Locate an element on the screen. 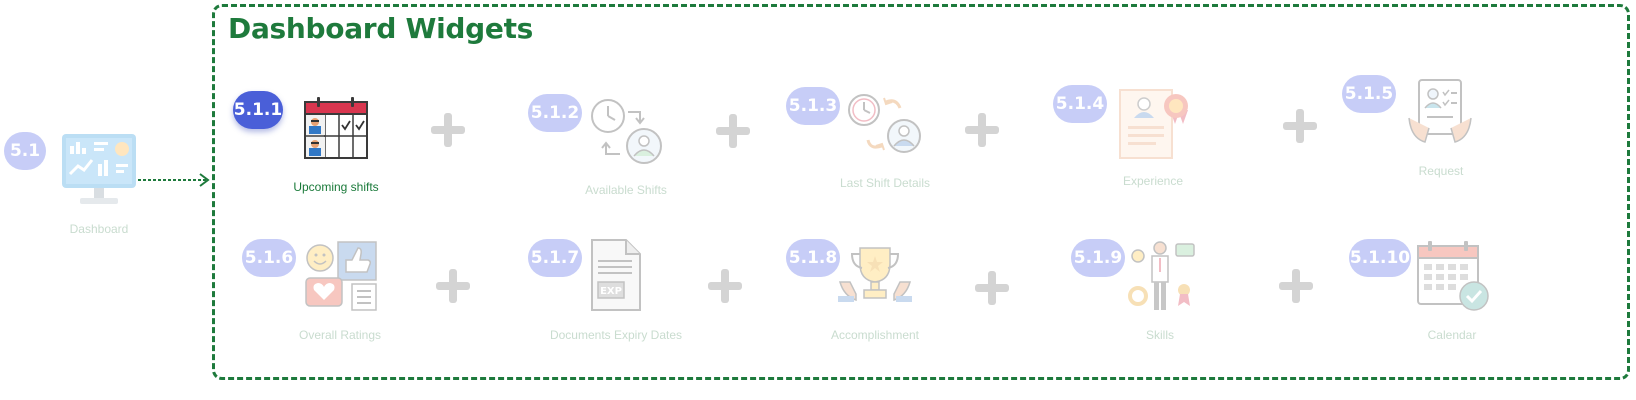  root-label: Dashboard is located at coordinates (99, 229).